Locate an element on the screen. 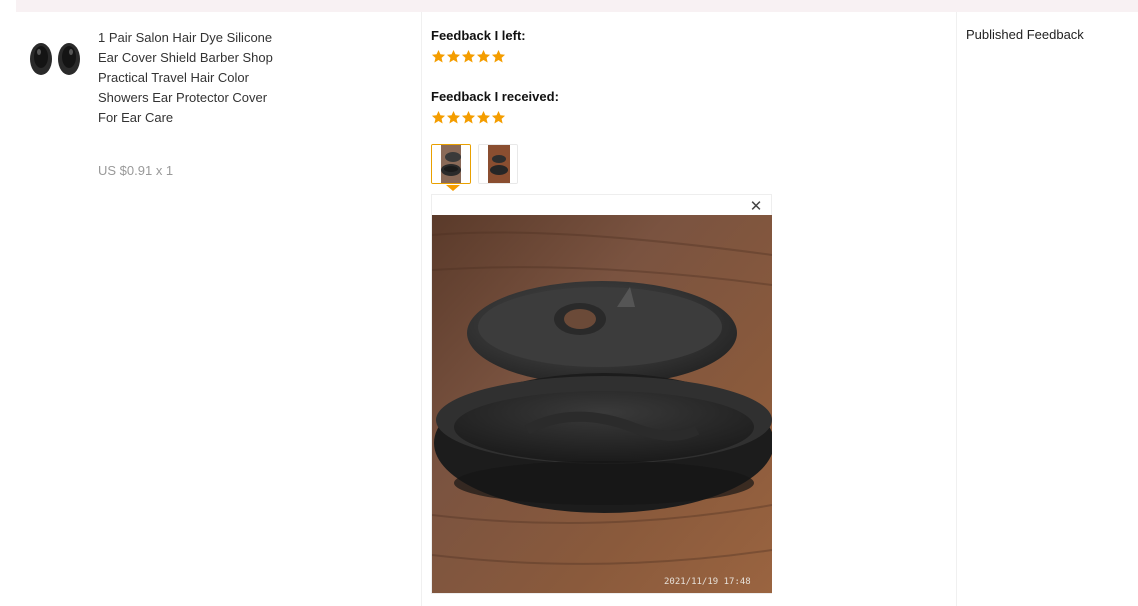  feedback-received-stars is located at coordinates (468, 118).